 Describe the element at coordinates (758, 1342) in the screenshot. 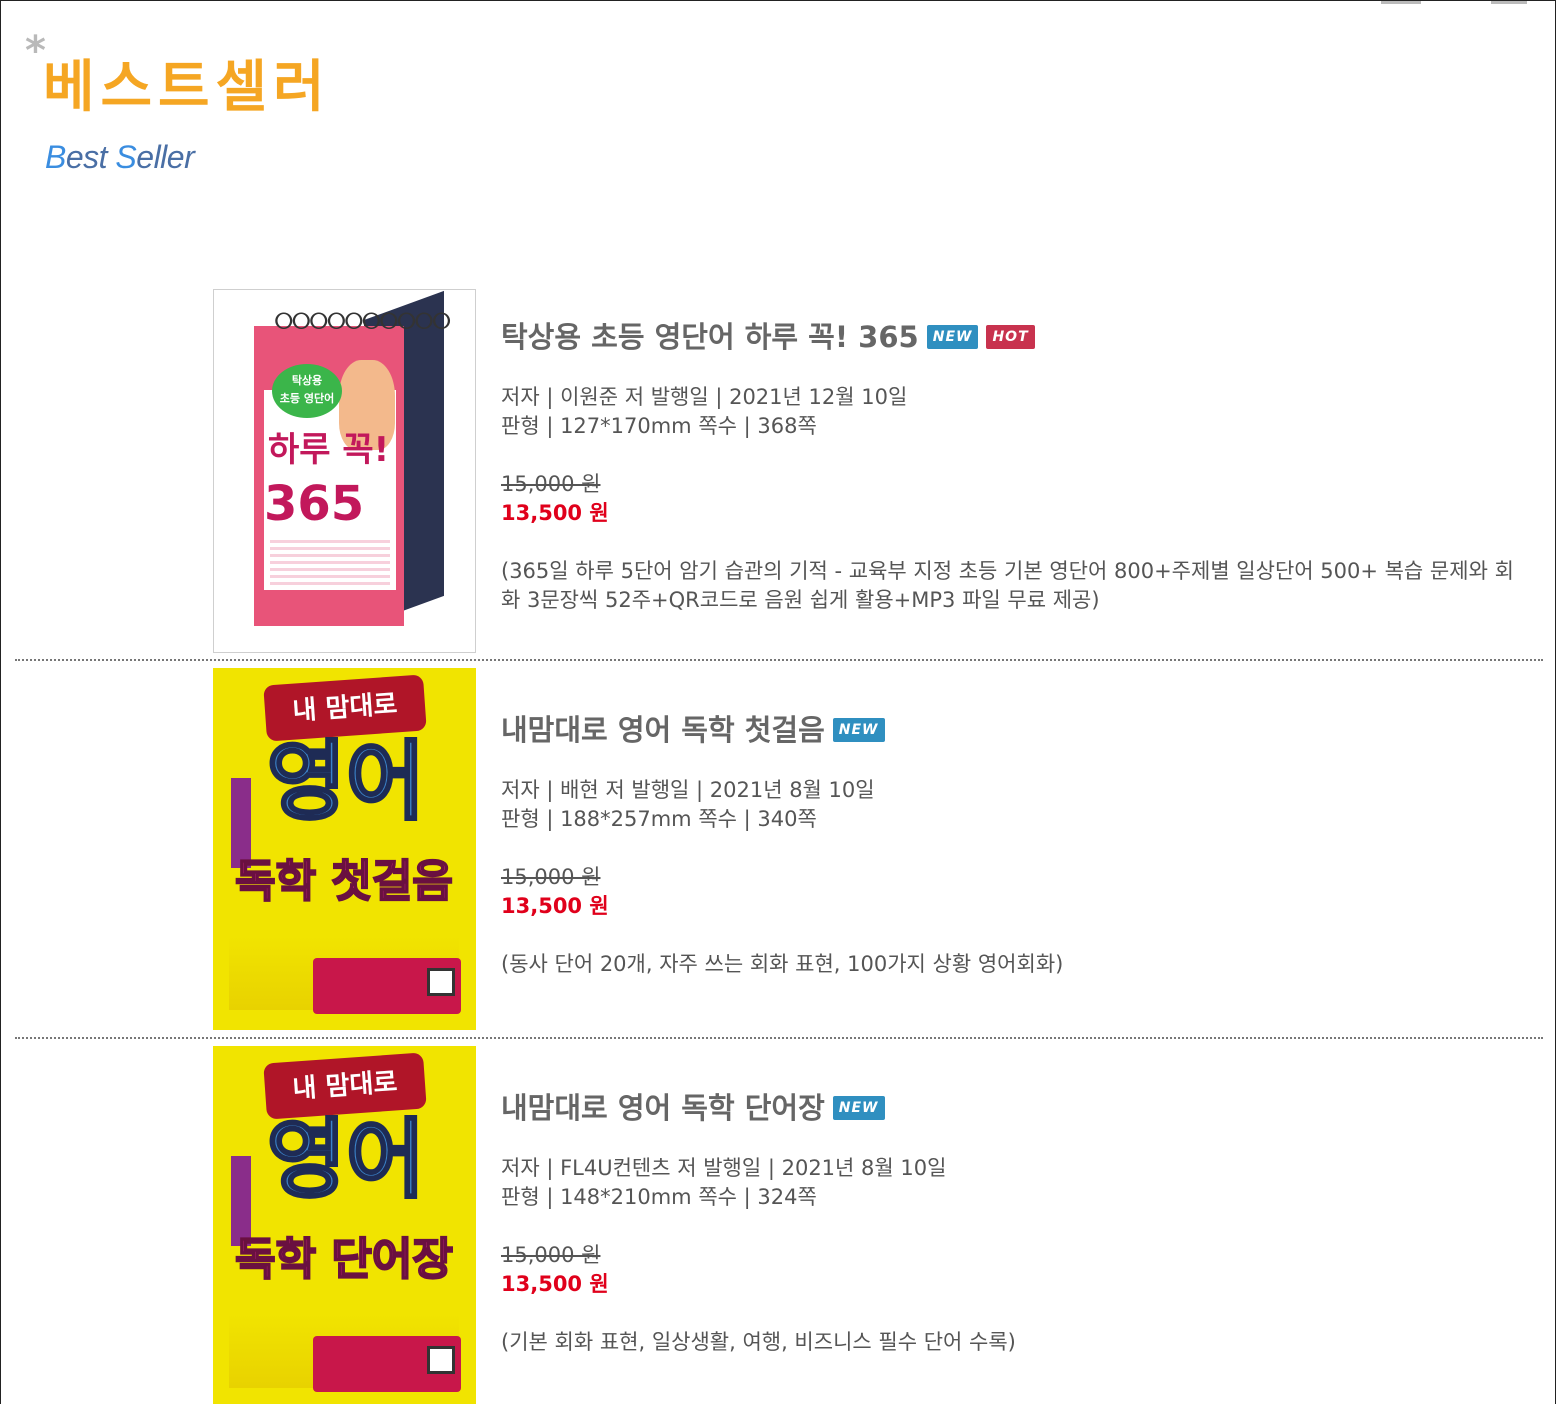

I see `book-description: (기본 회화 표현, 일상생활, 여행, 비즈니스 필수 단어 수록)` at that location.